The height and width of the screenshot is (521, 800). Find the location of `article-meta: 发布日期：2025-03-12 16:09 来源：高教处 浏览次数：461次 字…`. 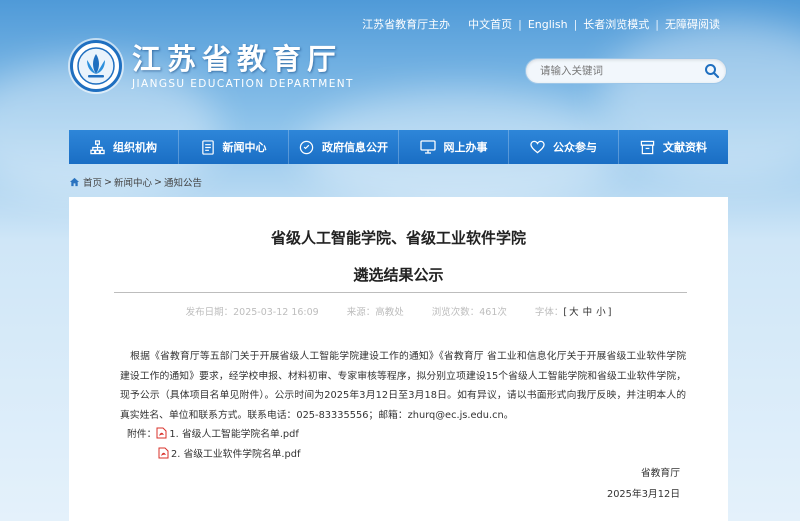

article-meta: 发布日期：2025-03-12 16:09 来源：高教处 浏览次数：461次 字… is located at coordinates (398, 312).